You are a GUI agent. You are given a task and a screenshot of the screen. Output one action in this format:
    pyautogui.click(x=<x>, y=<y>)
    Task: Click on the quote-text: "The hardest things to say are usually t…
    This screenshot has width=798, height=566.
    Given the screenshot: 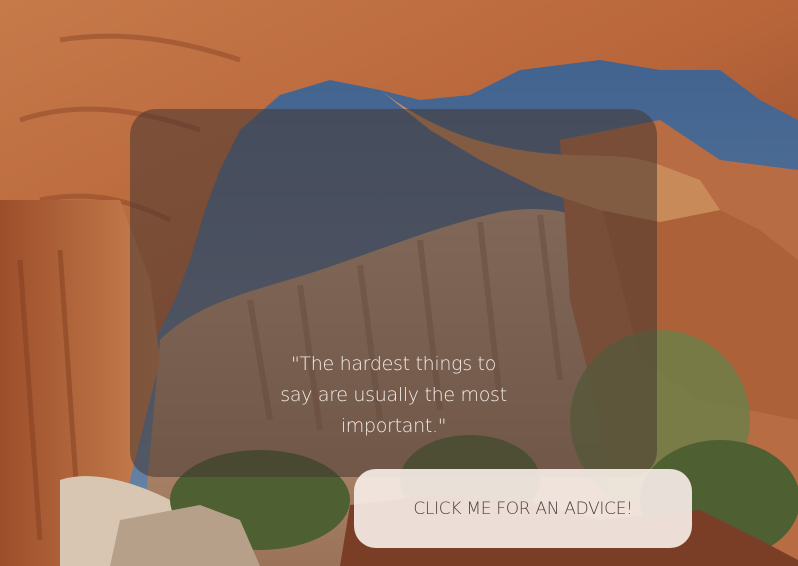 What is the action you would take?
    pyautogui.click(x=393, y=395)
    